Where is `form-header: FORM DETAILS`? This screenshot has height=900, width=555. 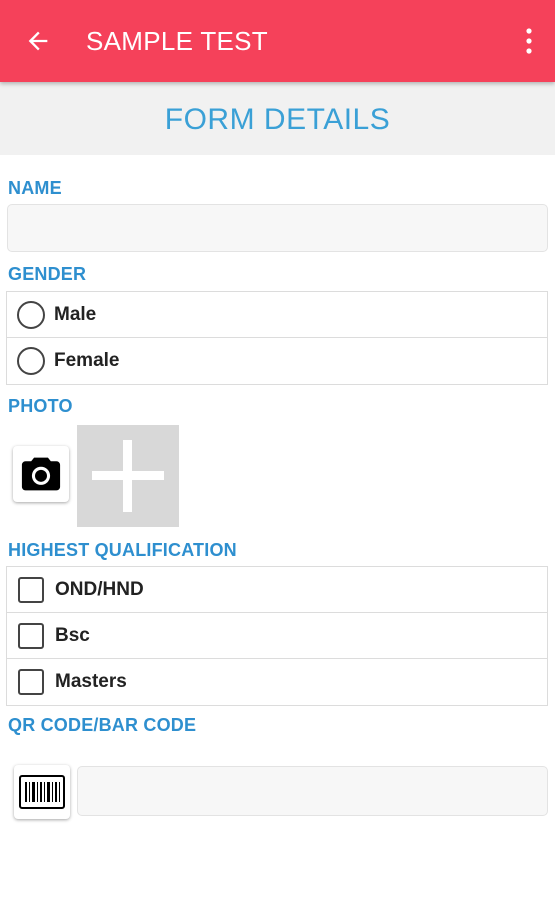 form-header: FORM DETAILS is located at coordinates (277, 118).